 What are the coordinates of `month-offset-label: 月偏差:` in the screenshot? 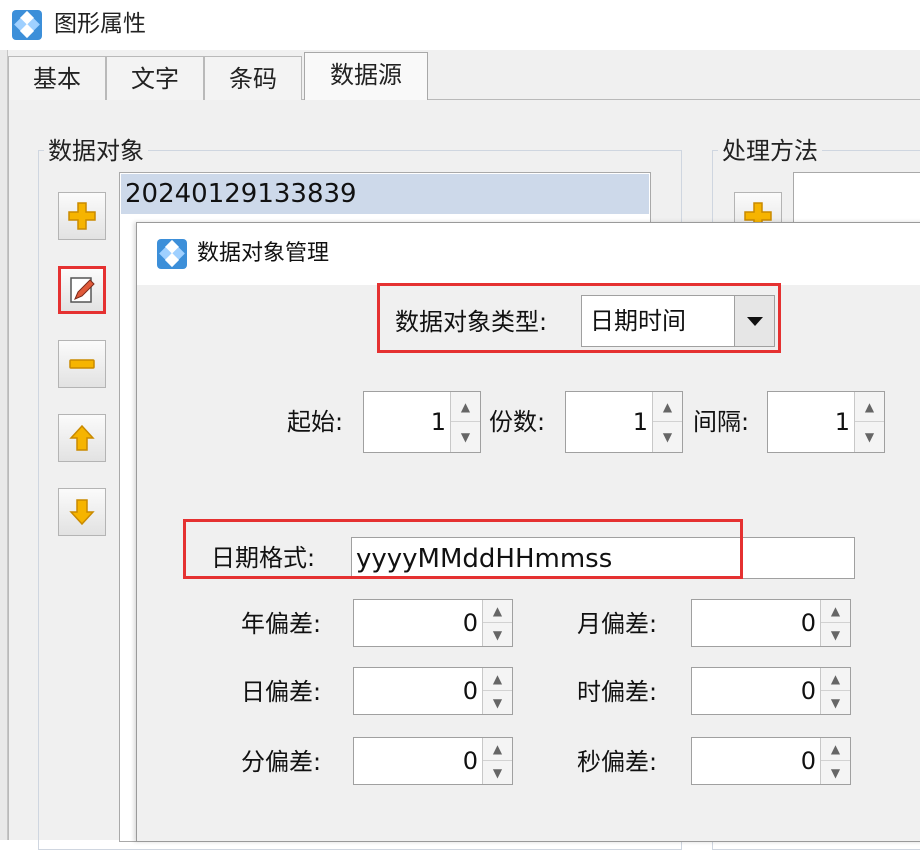 It's located at (617, 624).